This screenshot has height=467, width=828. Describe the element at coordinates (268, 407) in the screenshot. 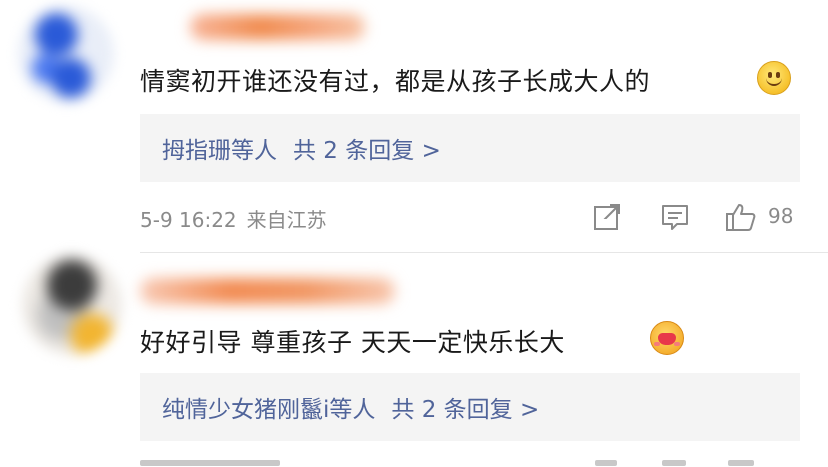

I see `reply-users: 纯情少女猪刚鬣i等人` at that location.